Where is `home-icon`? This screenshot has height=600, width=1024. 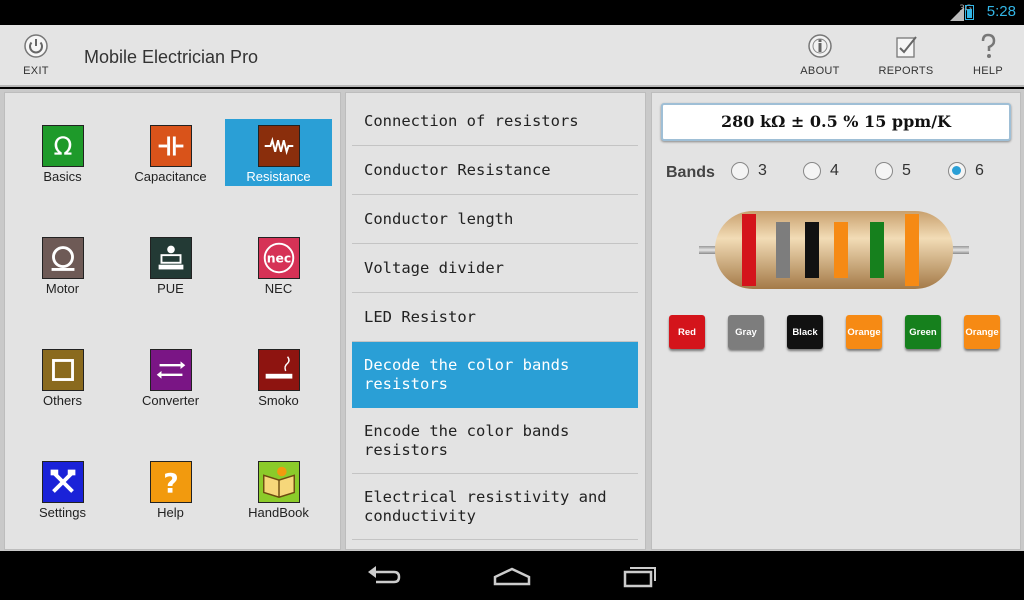 home-icon is located at coordinates (512, 576).